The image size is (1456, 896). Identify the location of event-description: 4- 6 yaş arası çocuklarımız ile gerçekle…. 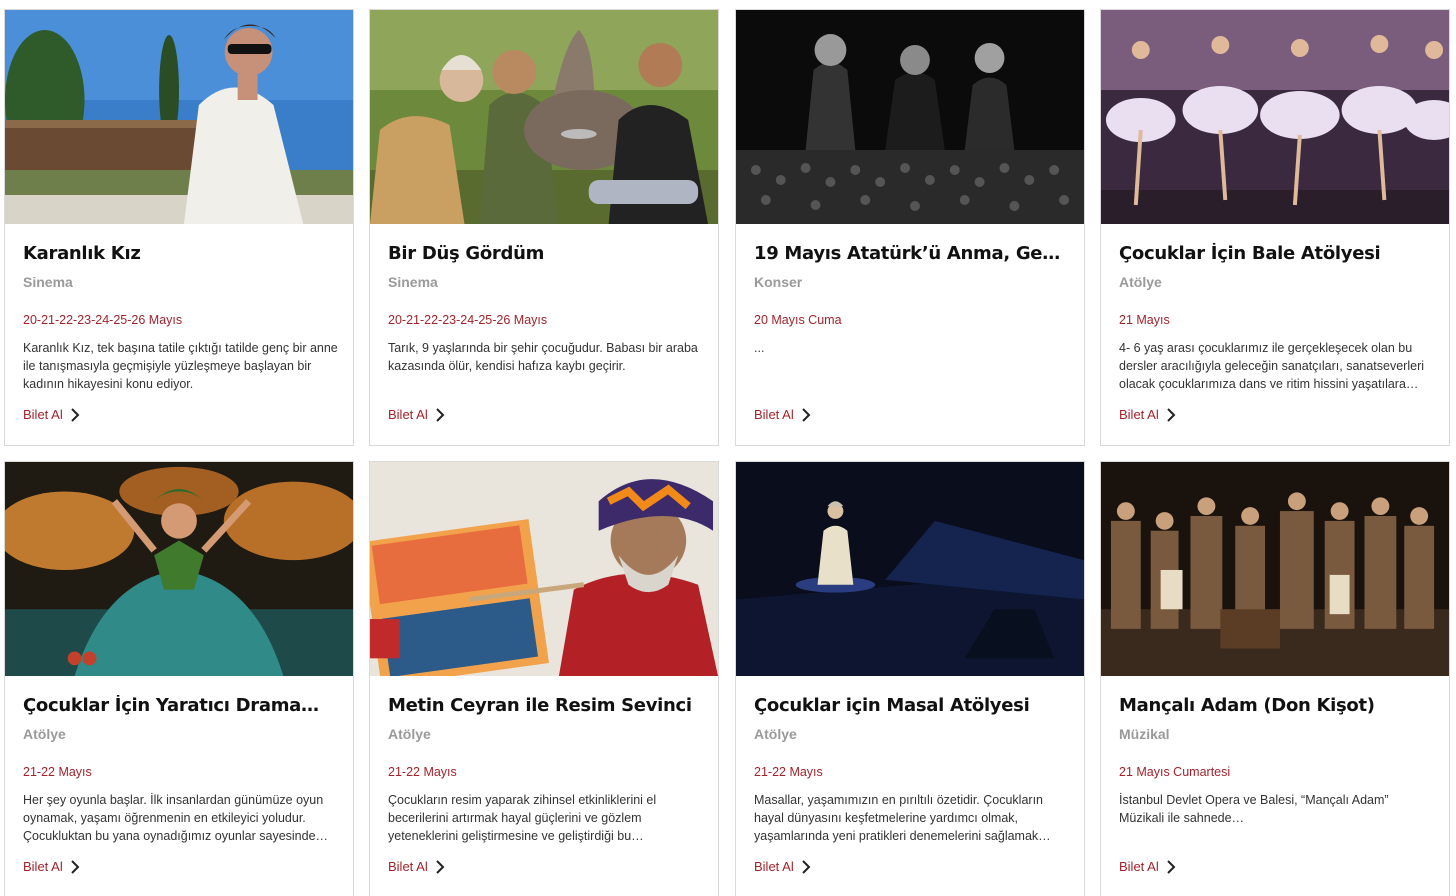
(1272, 366).